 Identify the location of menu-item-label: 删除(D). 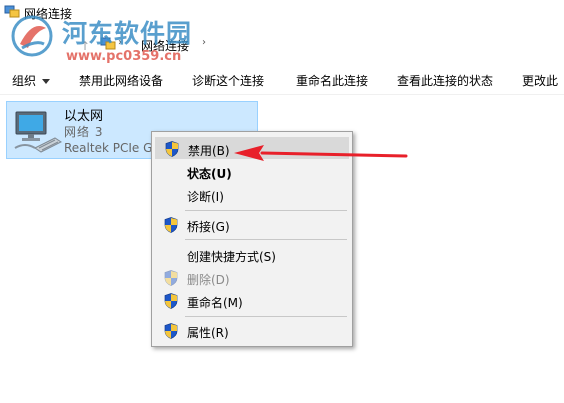
(208, 280).